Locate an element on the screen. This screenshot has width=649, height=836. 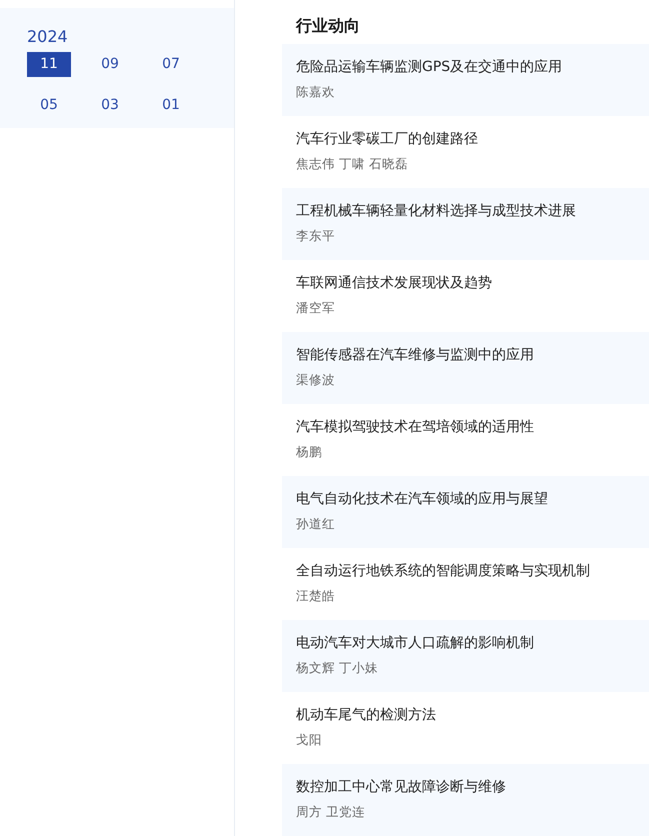
year-label: 2024 is located at coordinates (47, 37).